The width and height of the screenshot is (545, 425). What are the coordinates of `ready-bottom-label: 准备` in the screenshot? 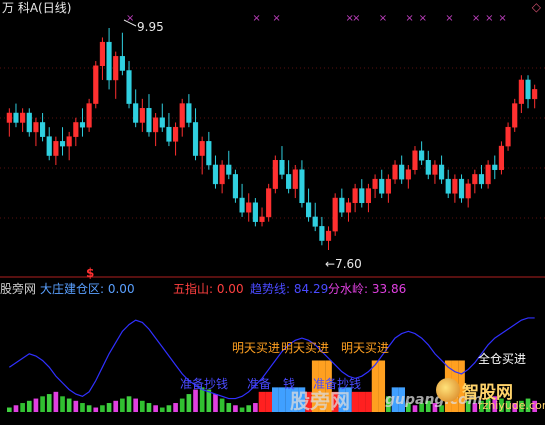 It's located at (259, 384).